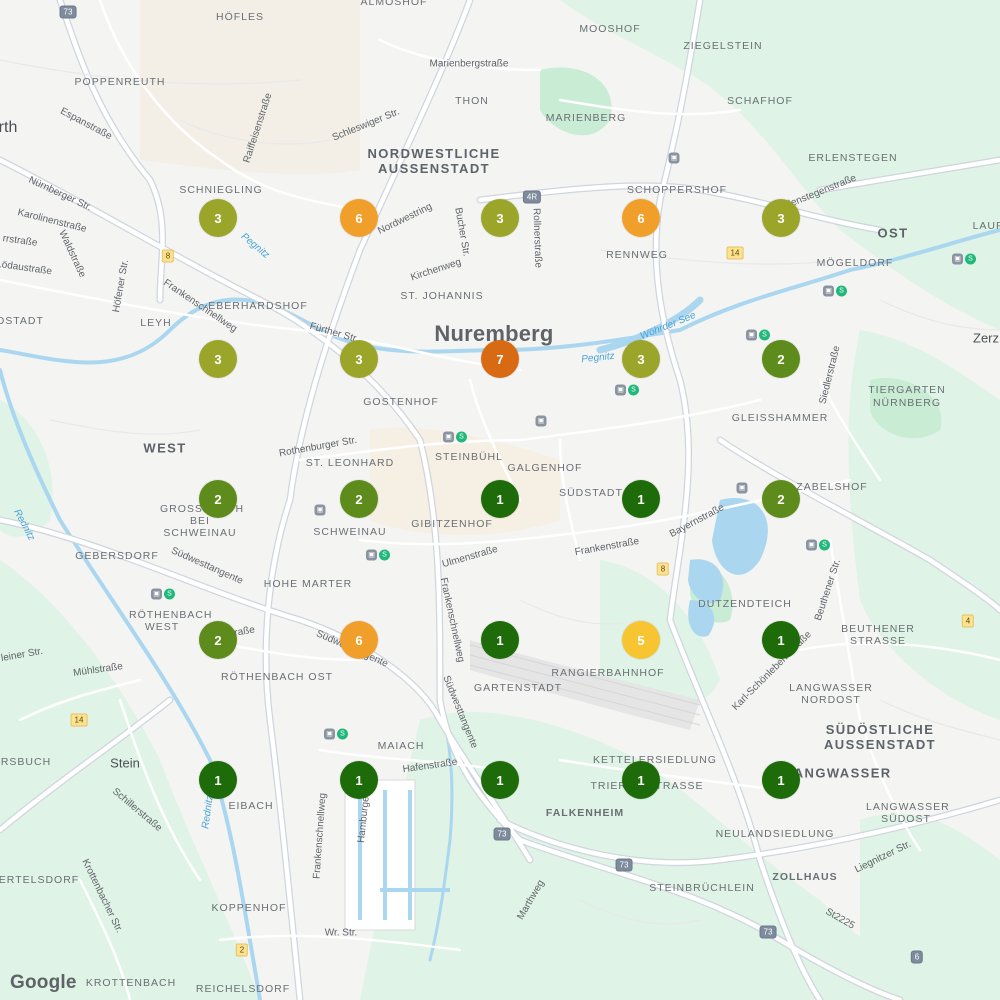  What do you see at coordinates (472, 101) in the screenshot?
I see `place-label: THON` at bounding box center [472, 101].